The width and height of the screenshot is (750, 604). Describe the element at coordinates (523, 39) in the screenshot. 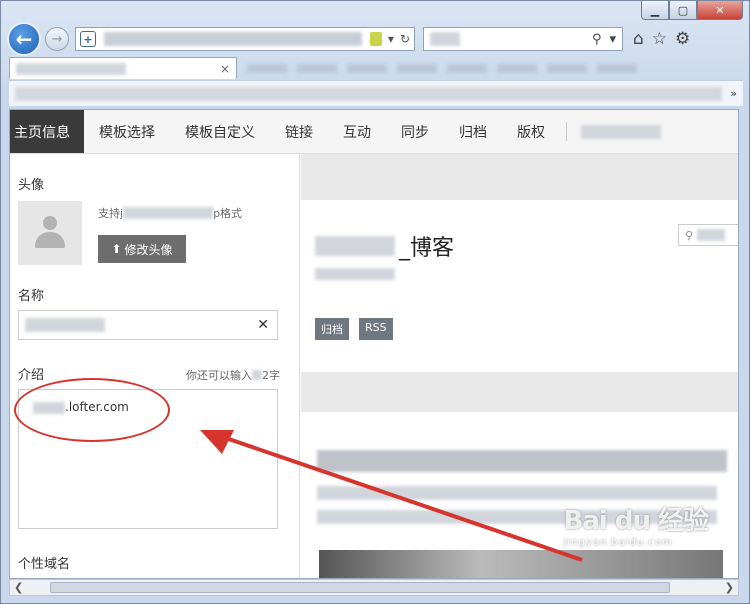

I see `search-box: ⚲ ▾` at that location.